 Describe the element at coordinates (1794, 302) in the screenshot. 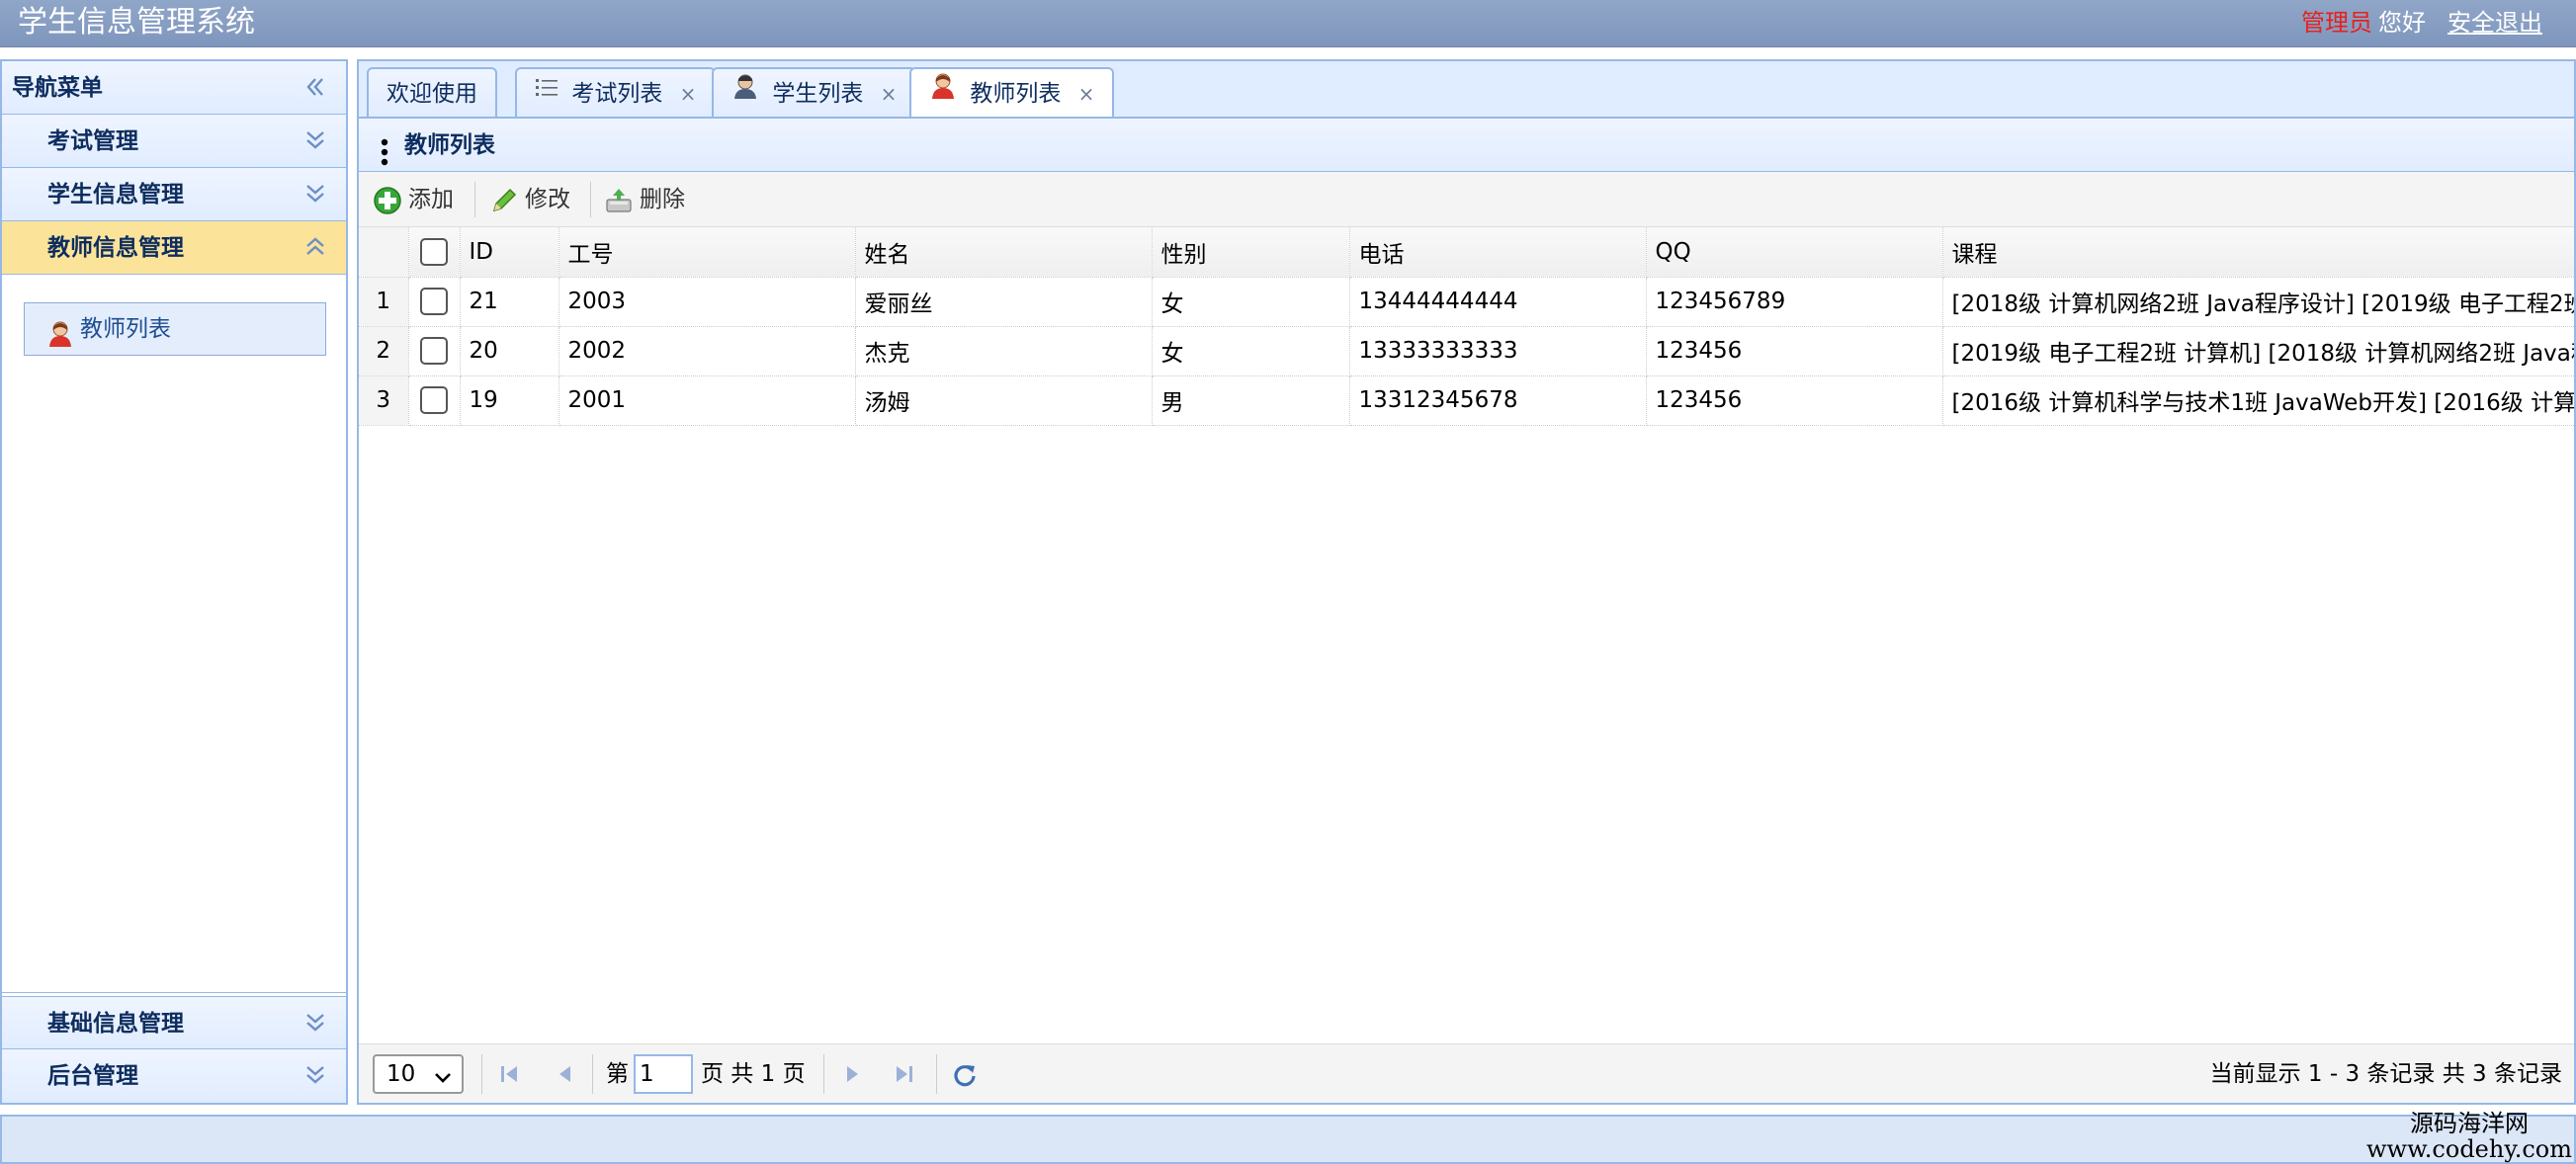

I see `cell-qq: 123456789` at that location.